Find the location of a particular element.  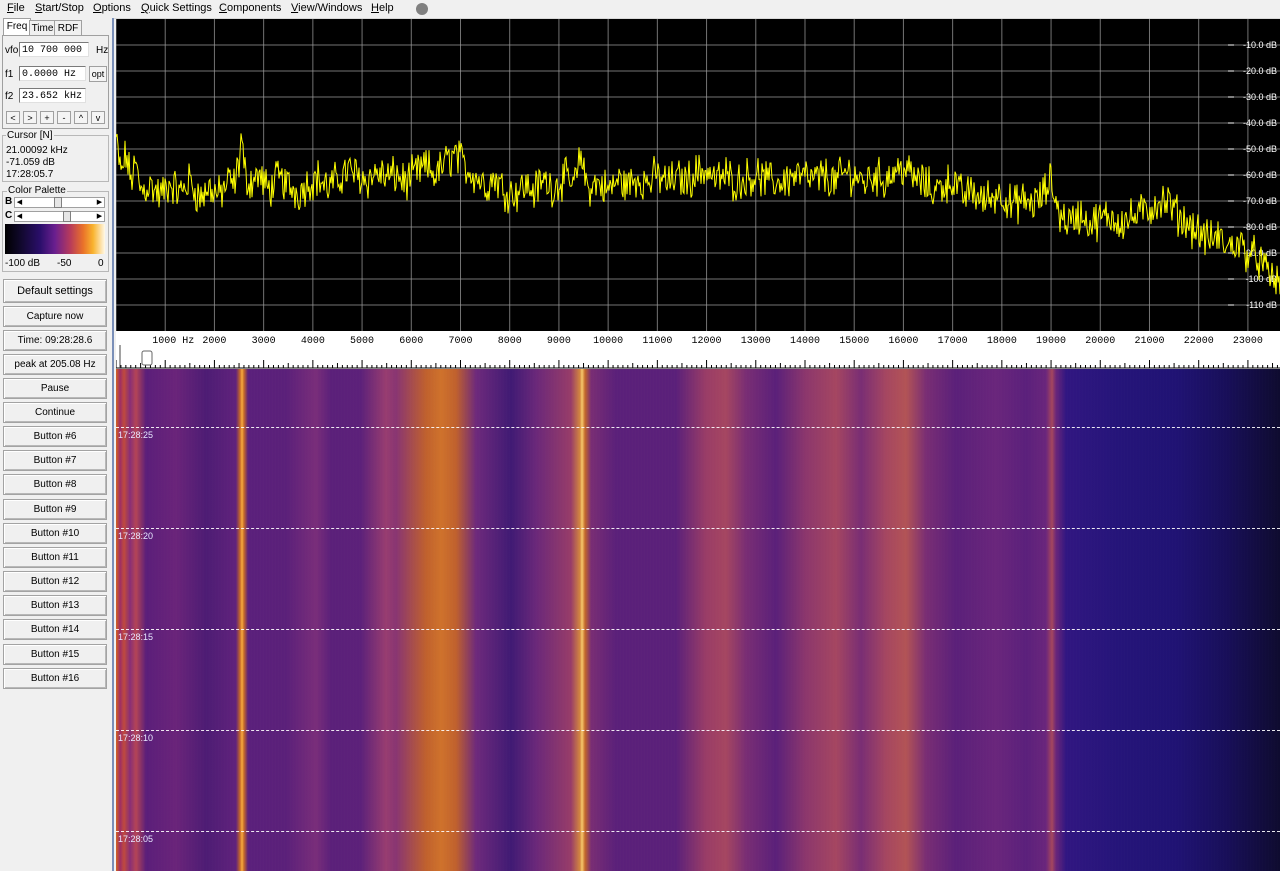

x-tick-label: 22000 is located at coordinates (1199, 341).